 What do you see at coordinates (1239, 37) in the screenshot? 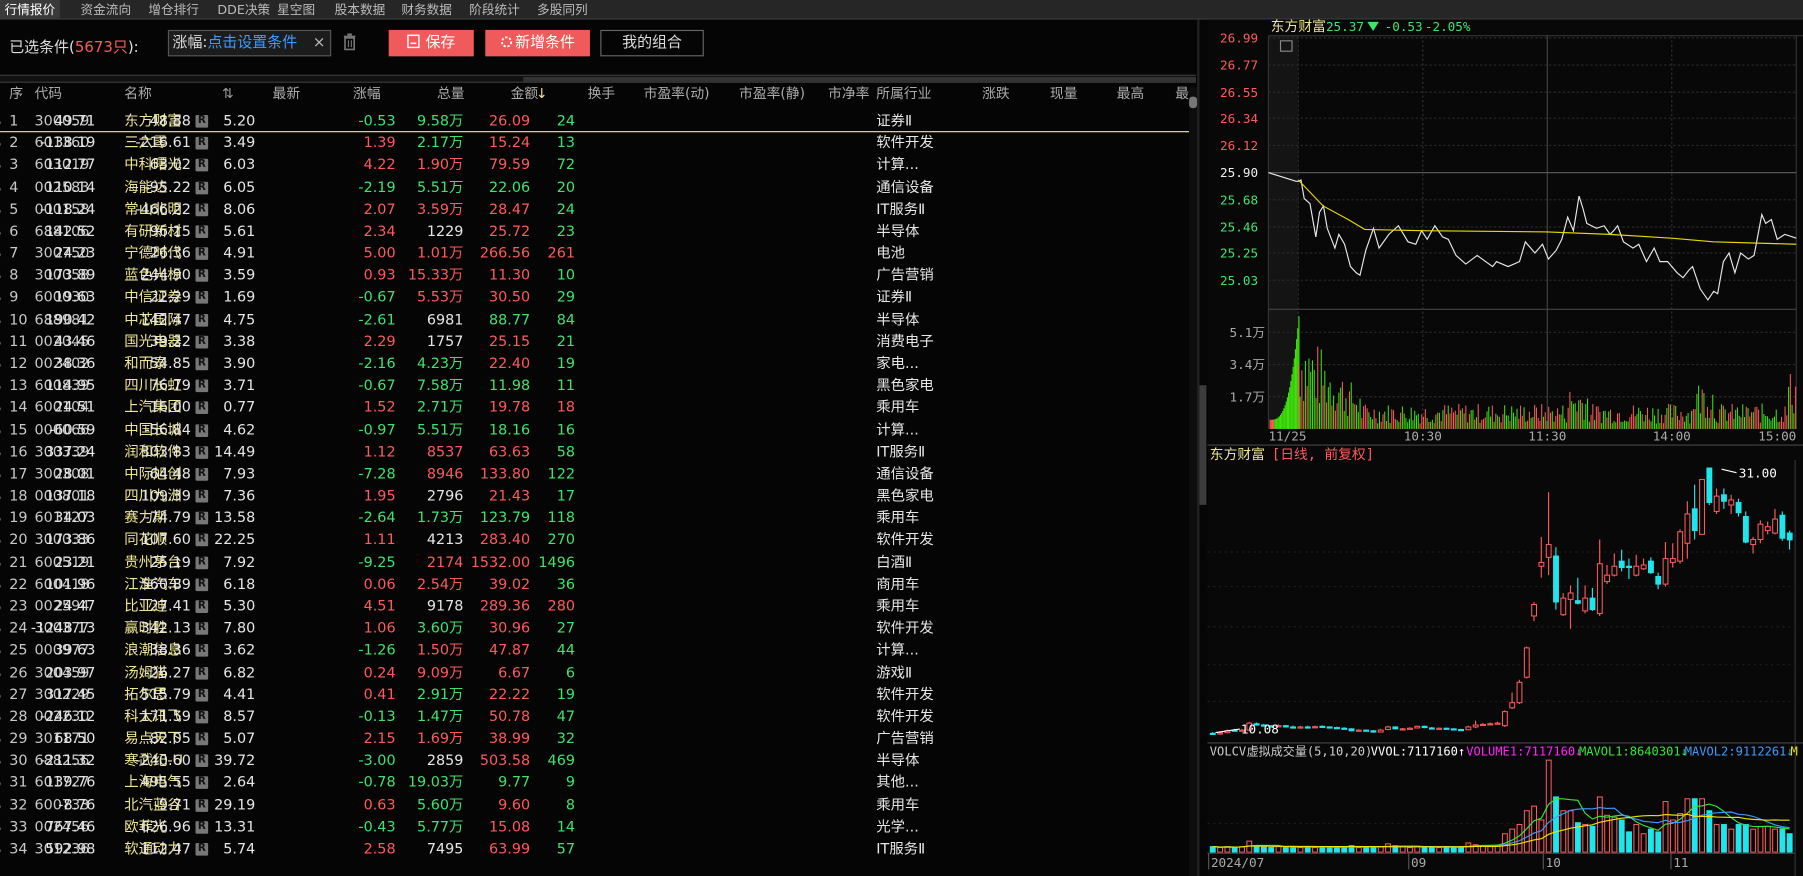
I see `price-axis-label: 26.99` at bounding box center [1239, 37].